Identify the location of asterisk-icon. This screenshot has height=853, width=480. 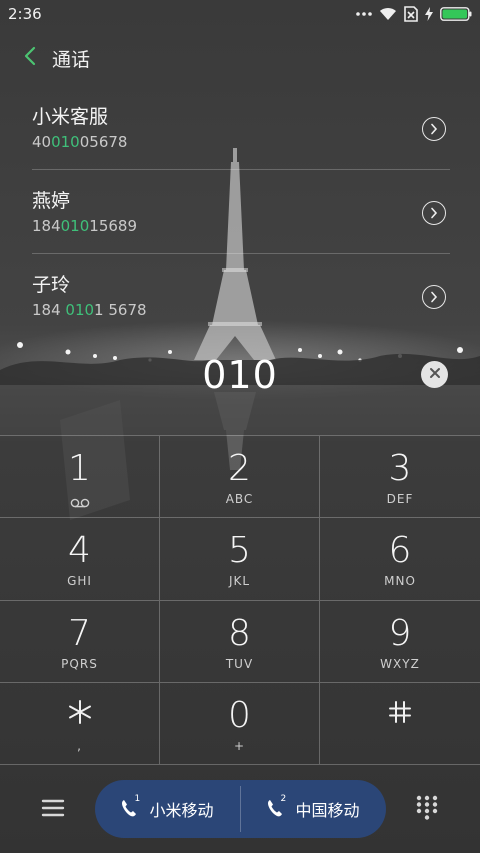
(79, 712).